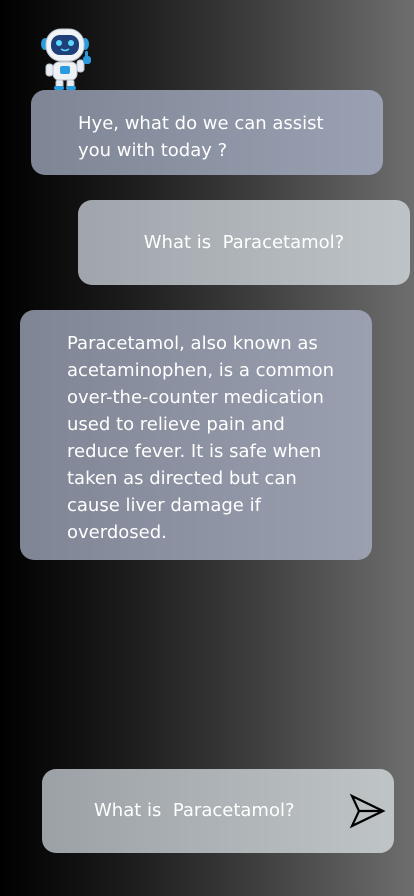 The image size is (414, 896). I want to click on user-message: What is Paracetamol?, so click(244, 242).